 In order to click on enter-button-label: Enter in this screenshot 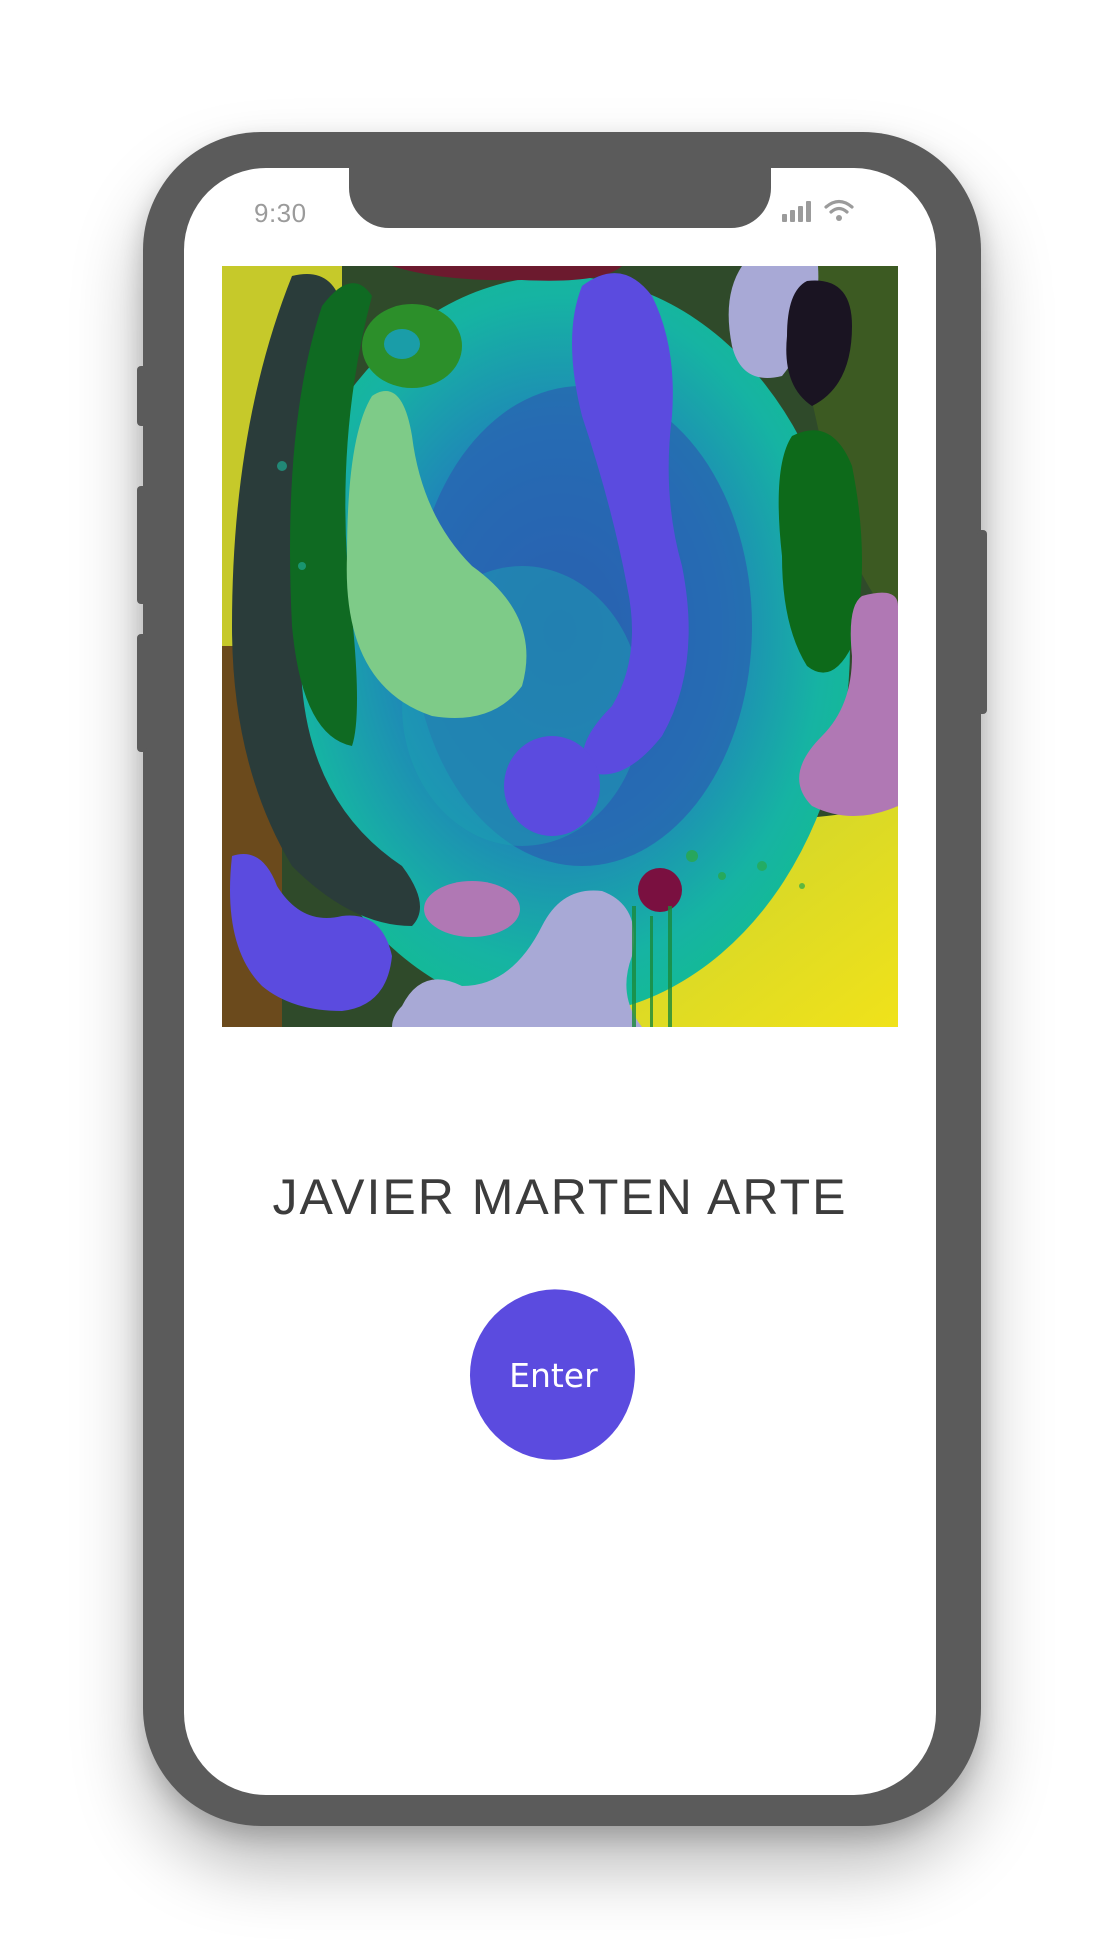, I will do `click(553, 1375)`.